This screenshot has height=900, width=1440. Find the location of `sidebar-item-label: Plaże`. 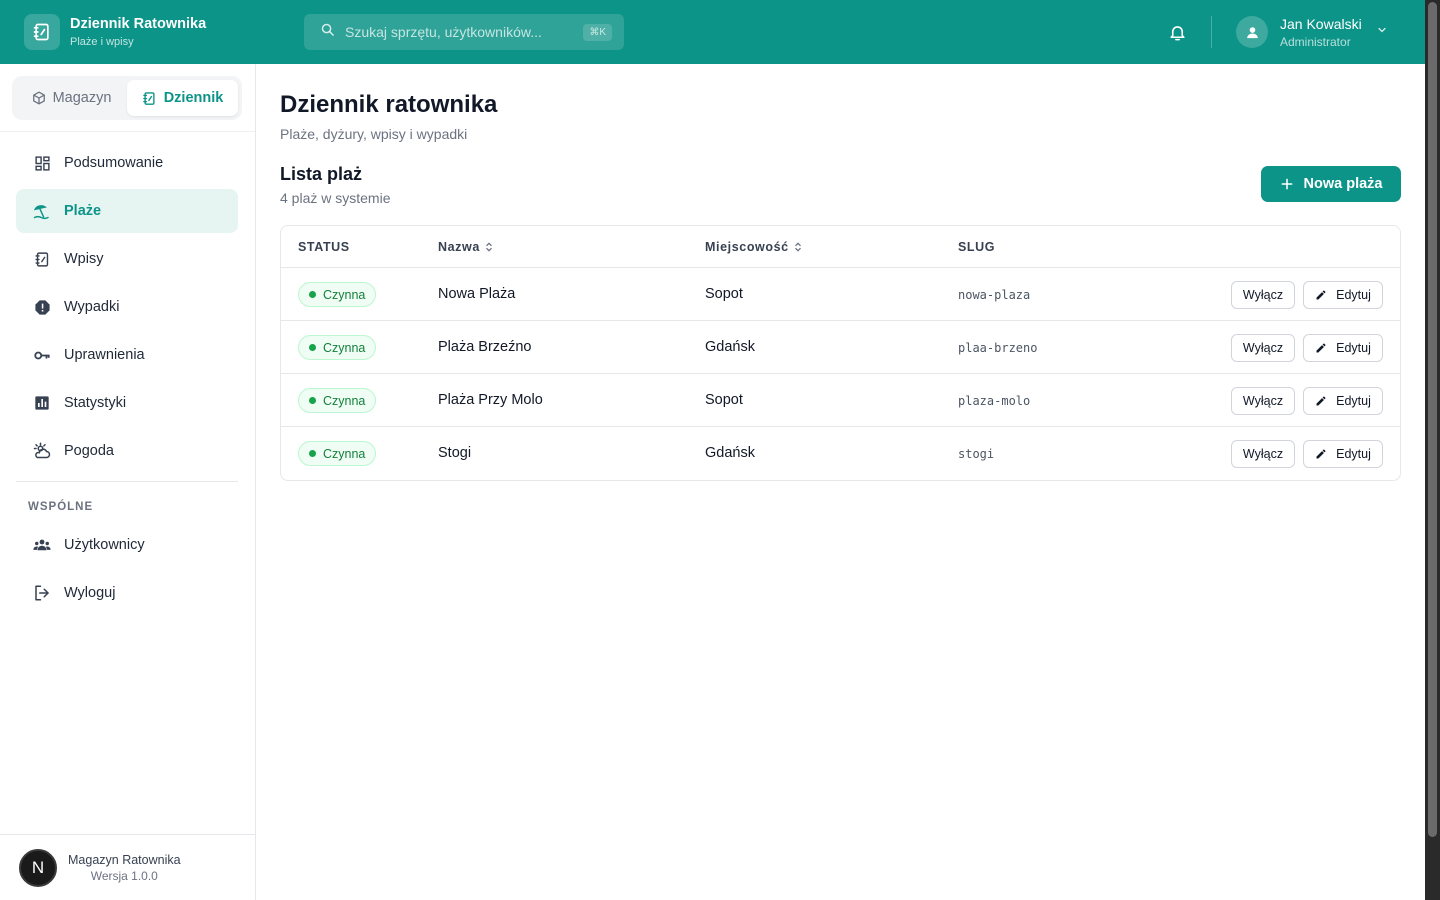

sidebar-item-label: Plaże is located at coordinates (83, 211).